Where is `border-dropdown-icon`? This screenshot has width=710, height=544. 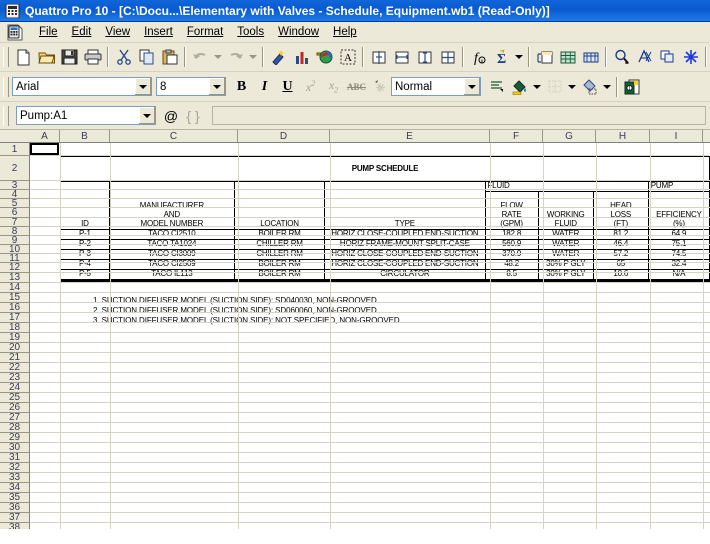 border-dropdown-icon is located at coordinates (572, 87).